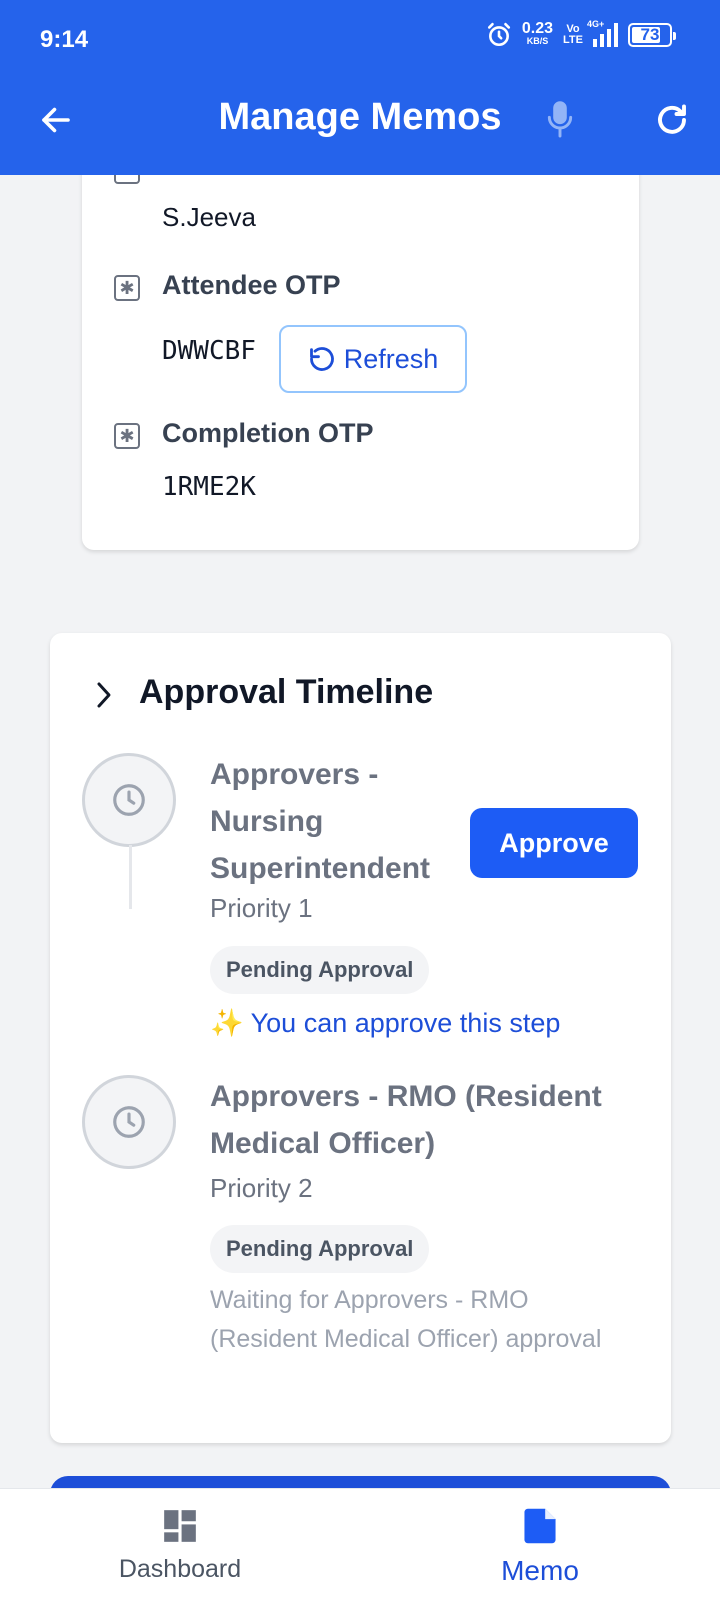 This screenshot has height=1604, width=720. Describe the element at coordinates (540, 1526) in the screenshot. I see `memo-icon` at that location.